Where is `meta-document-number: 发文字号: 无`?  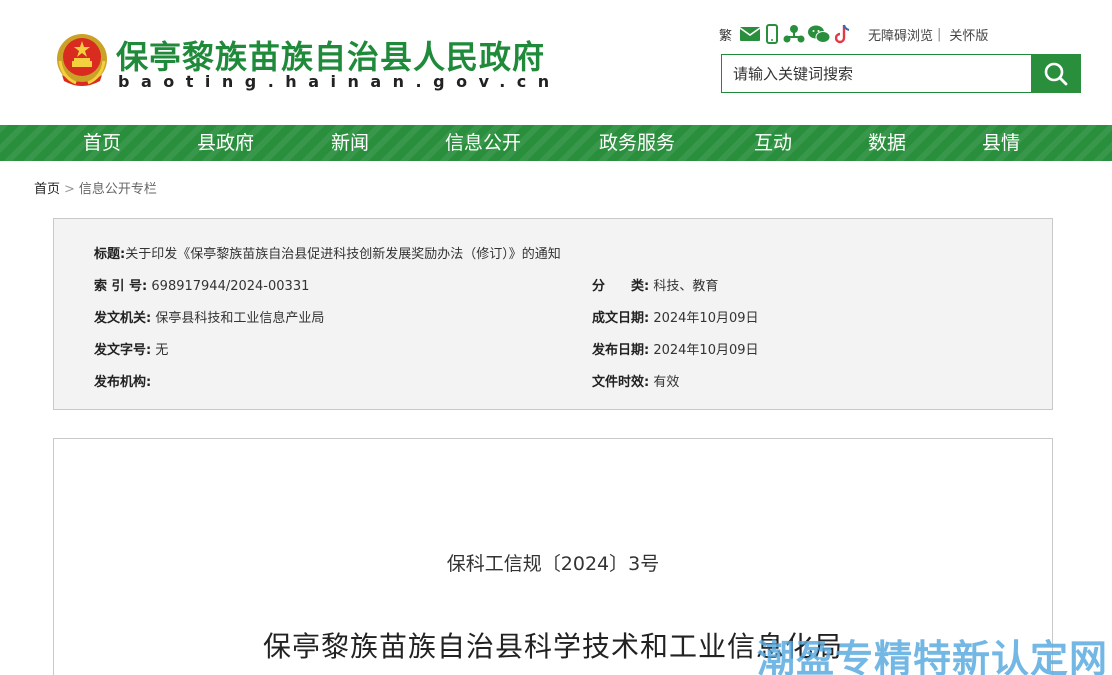
meta-document-number: 发文字号: 无 is located at coordinates (131, 348).